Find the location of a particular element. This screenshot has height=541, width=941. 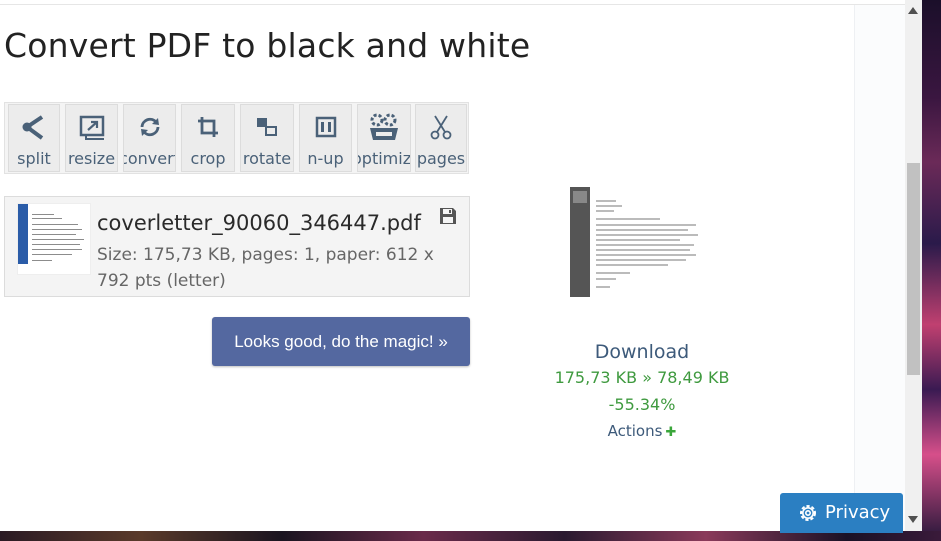

tool-convert-button: convert is located at coordinates (149, 138).